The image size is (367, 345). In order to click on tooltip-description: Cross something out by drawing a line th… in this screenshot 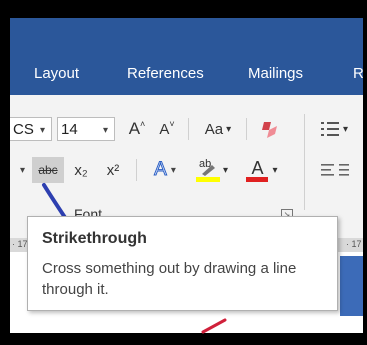, I will do `click(169, 279)`.